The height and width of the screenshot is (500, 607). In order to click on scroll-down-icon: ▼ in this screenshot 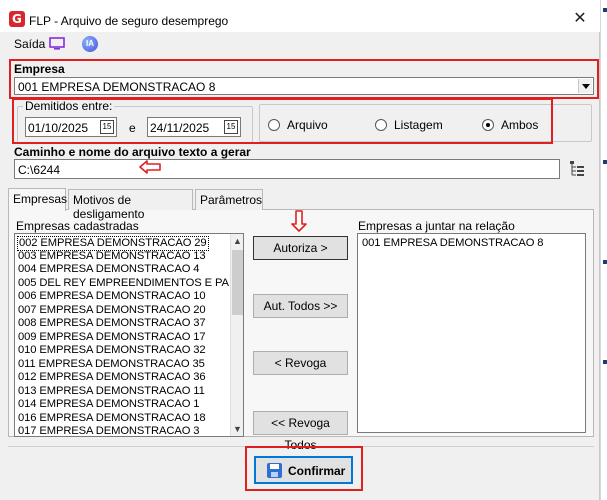, I will do `click(237, 429)`.